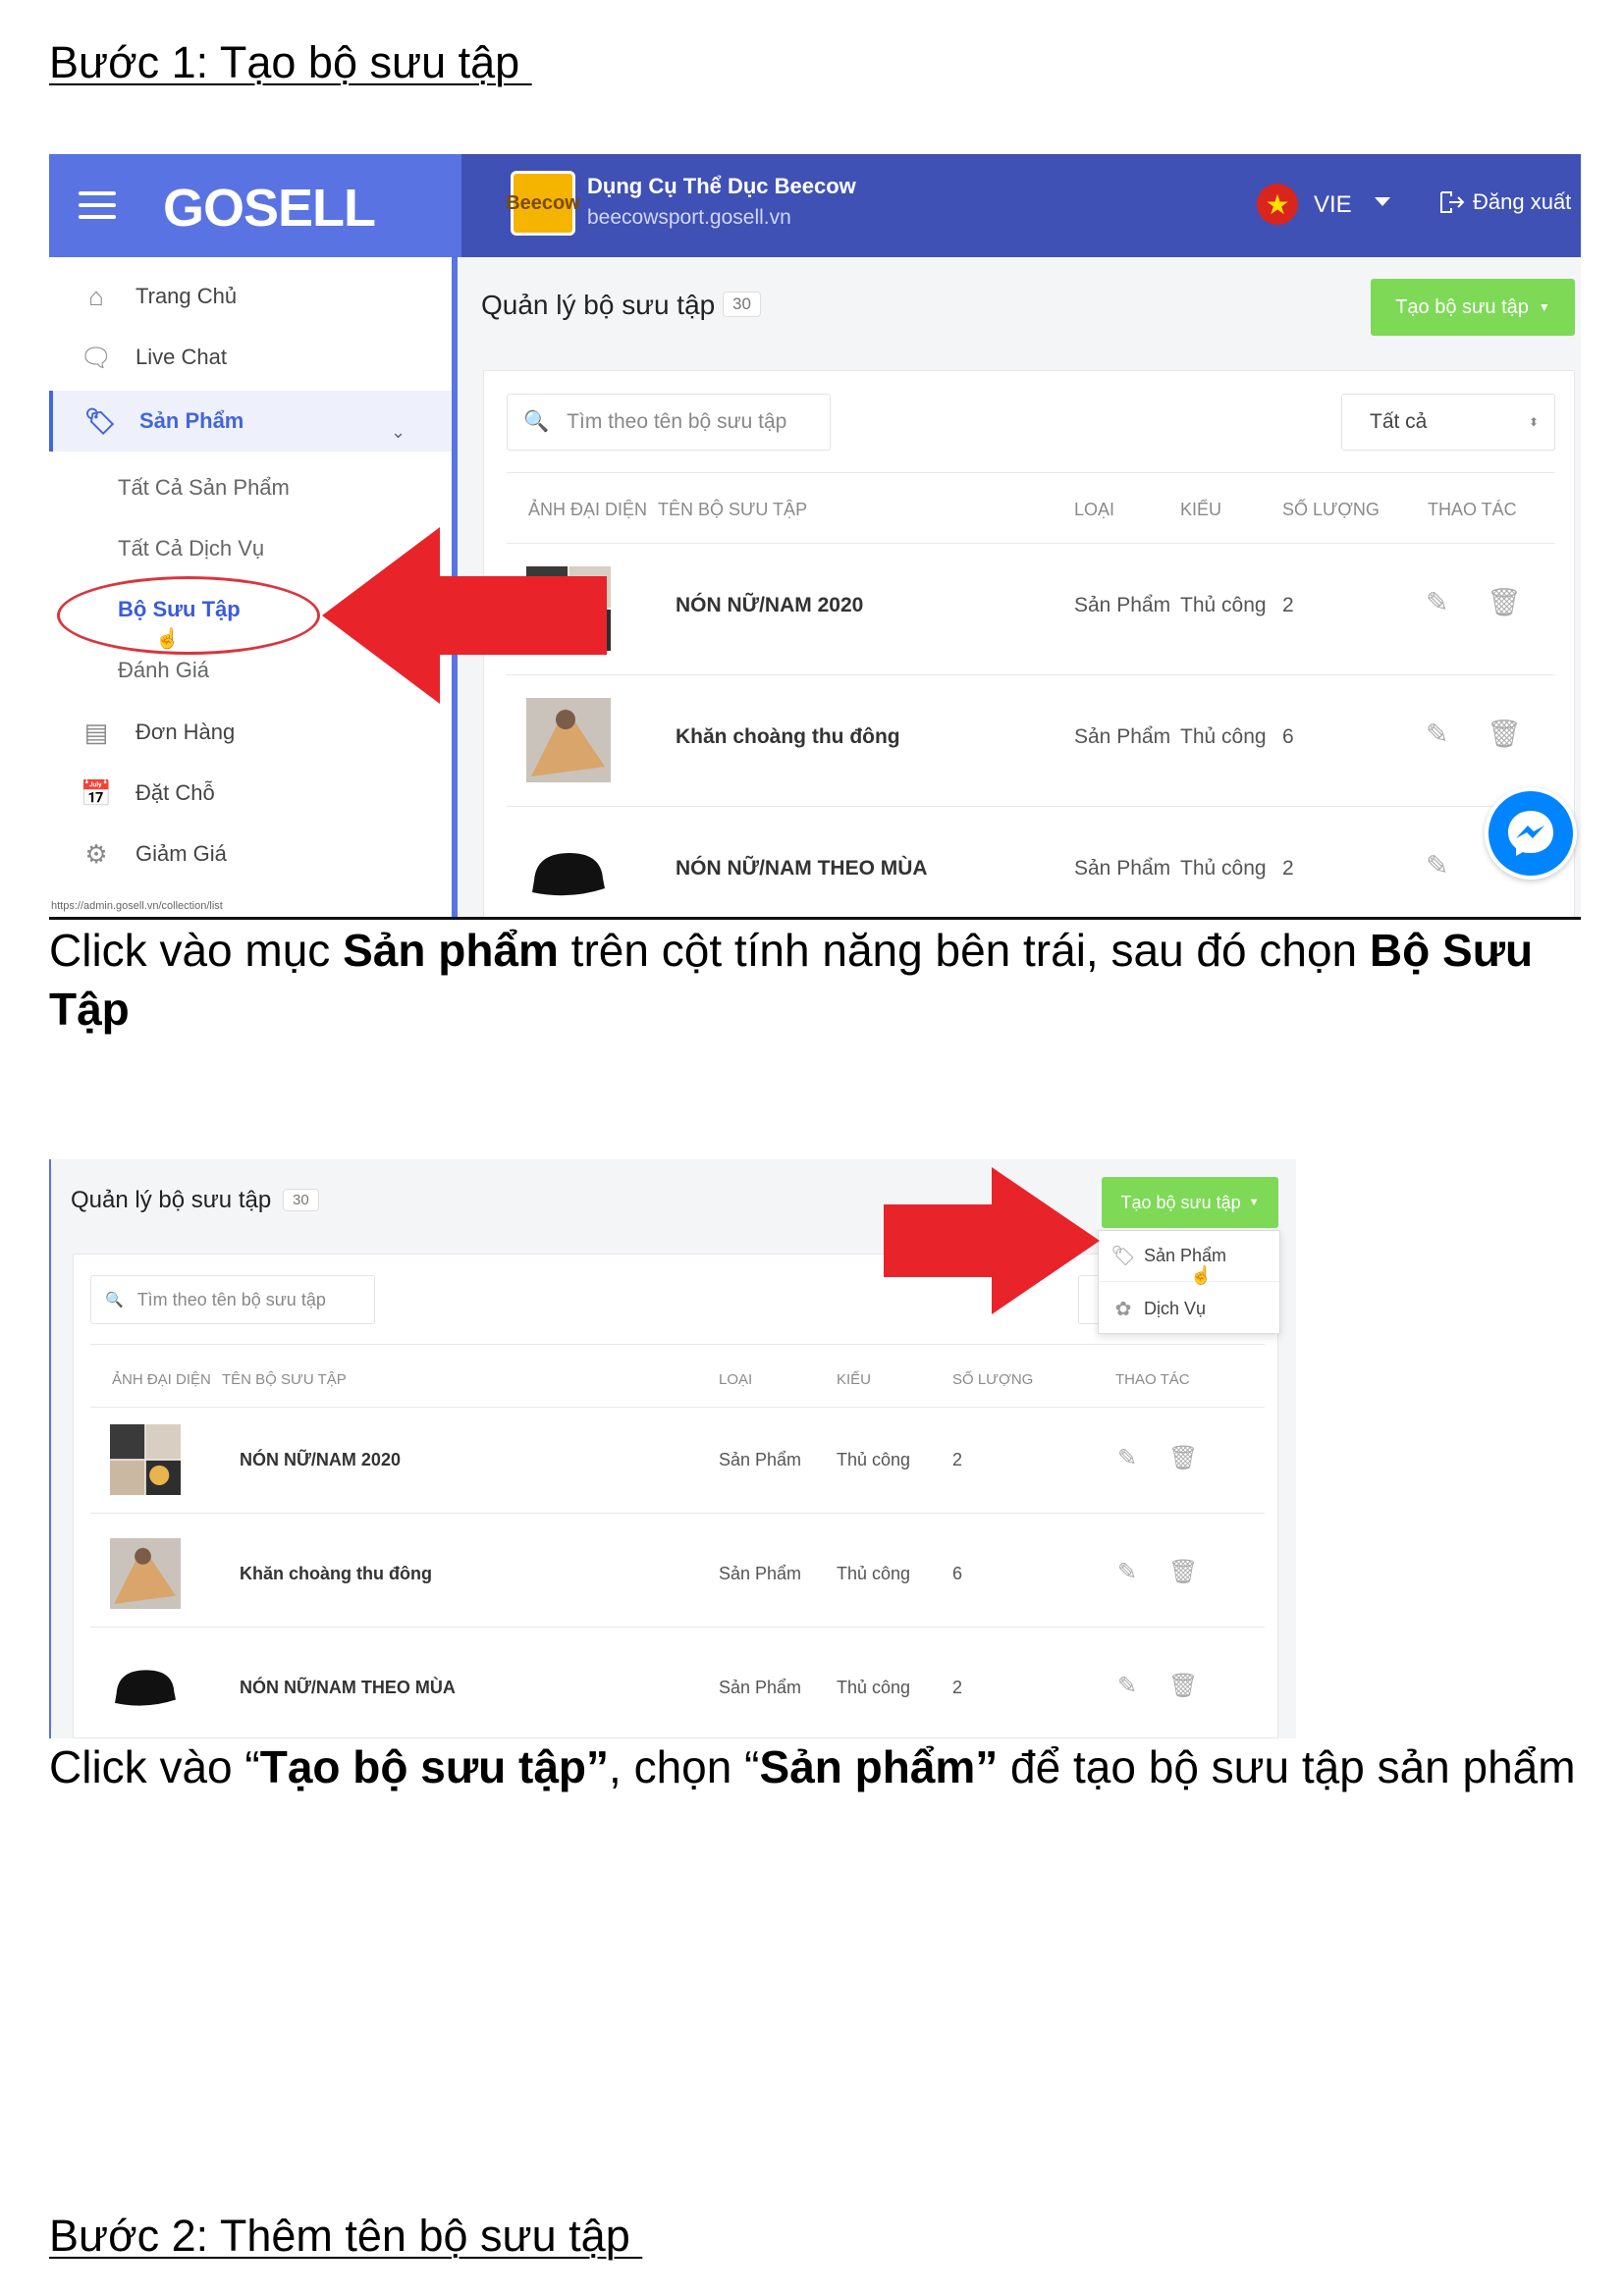 The width and height of the screenshot is (1624, 2296). Describe the element at coordinates (1185, 1255) in the screenshot. I see `menu-item-label: Sản Phẩm` at that location.